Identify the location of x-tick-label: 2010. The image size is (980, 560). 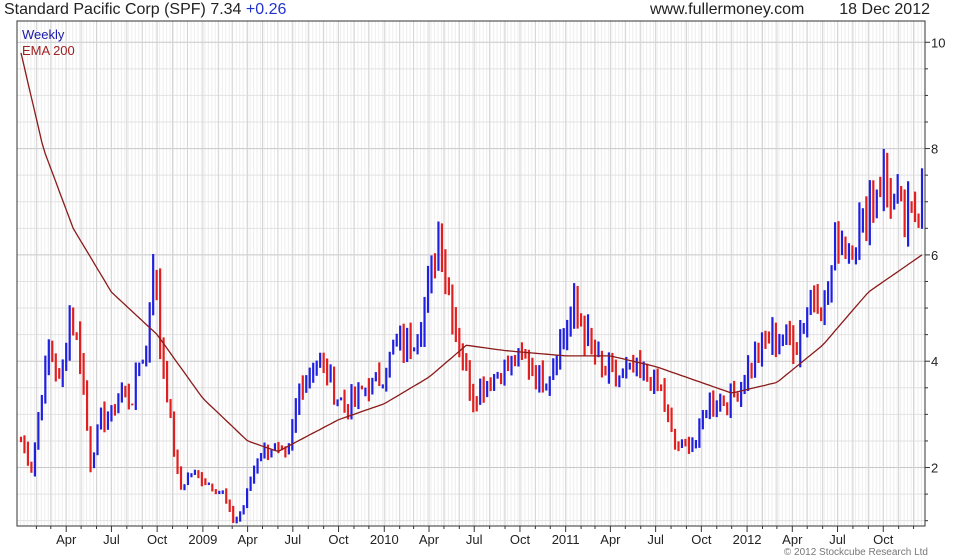
(384, 539).